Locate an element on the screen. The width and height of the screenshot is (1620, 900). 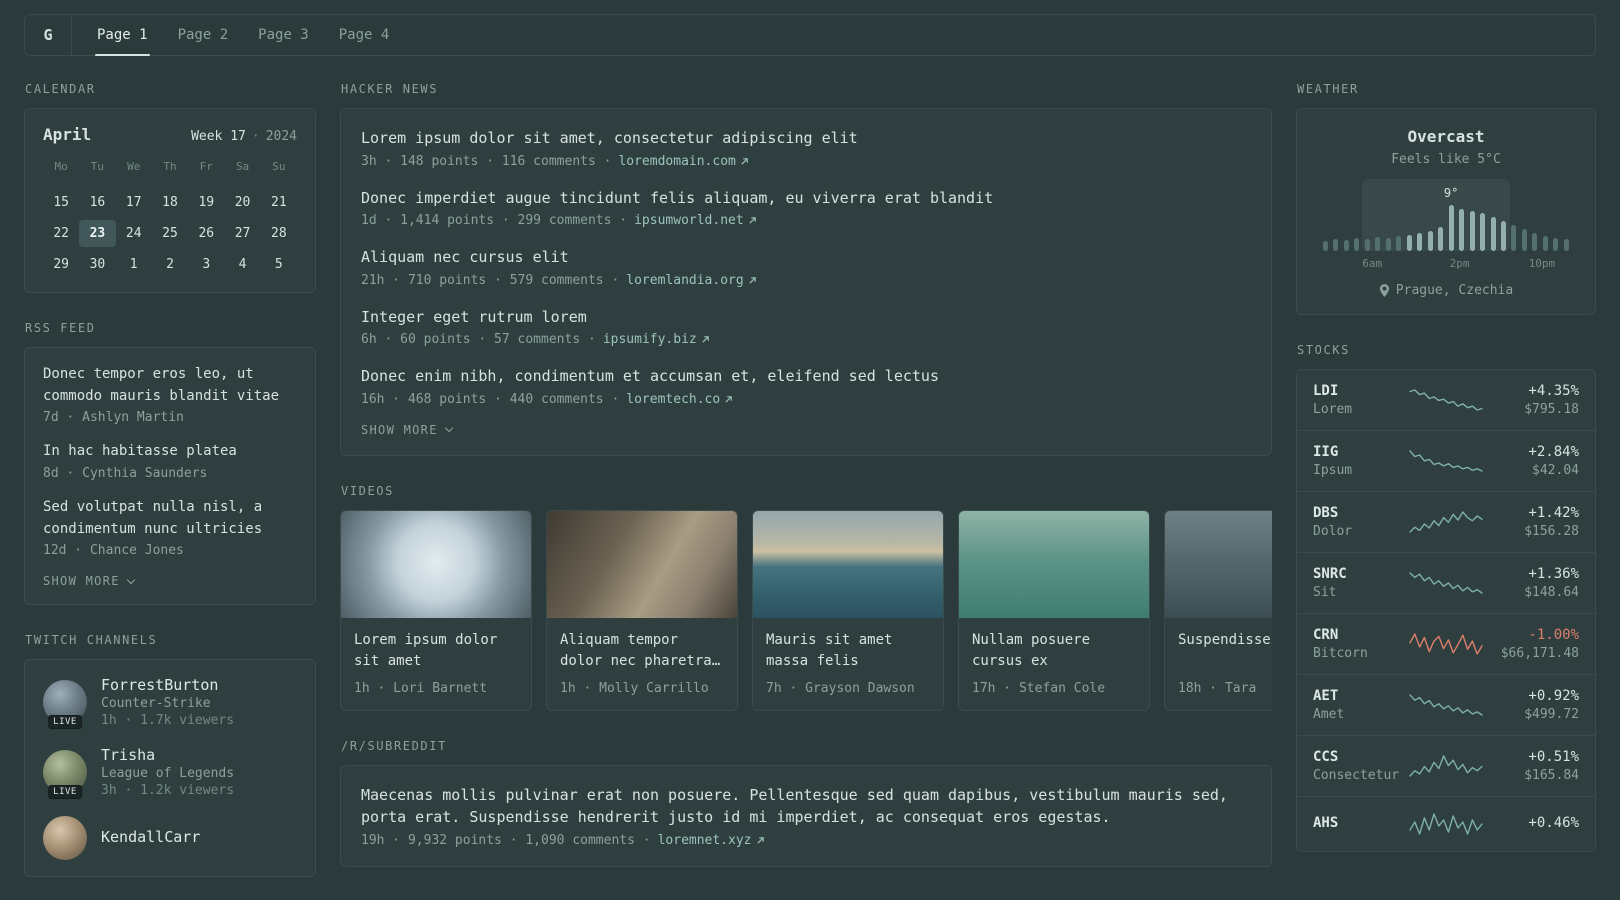
twitch-channel-viewers: 3h · 1.2k viewers is located at coordinates (168, 791).